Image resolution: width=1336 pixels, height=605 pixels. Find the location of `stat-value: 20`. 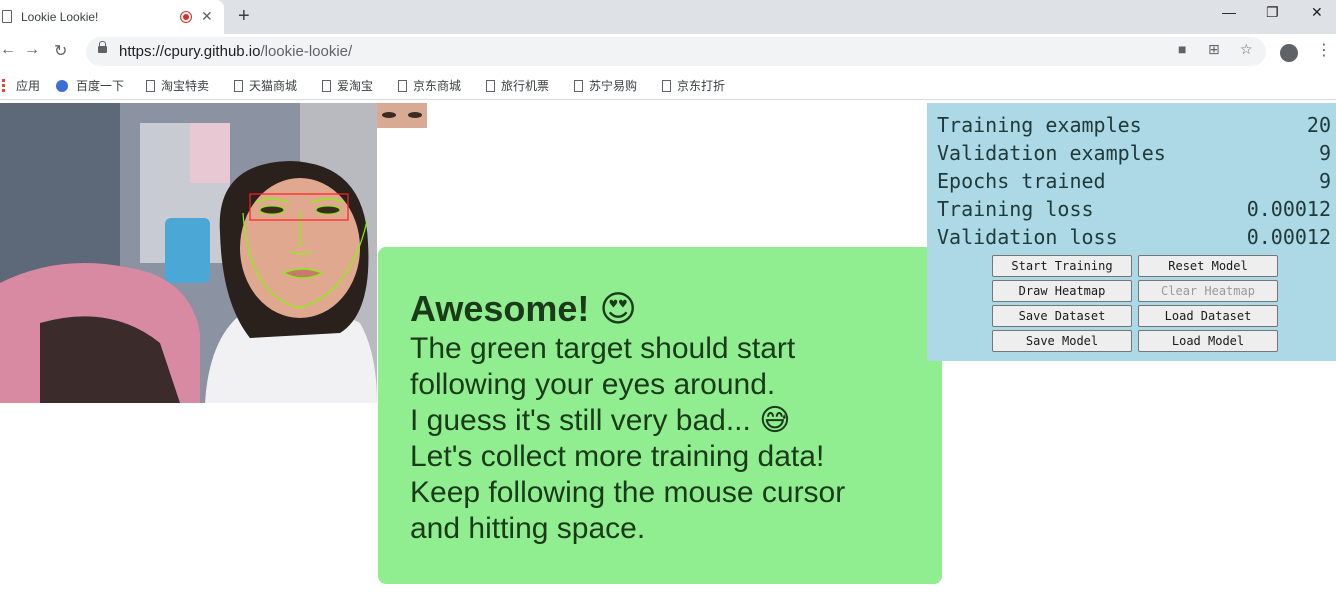

stat-value: 20 is located at coordinates (1318, 125).